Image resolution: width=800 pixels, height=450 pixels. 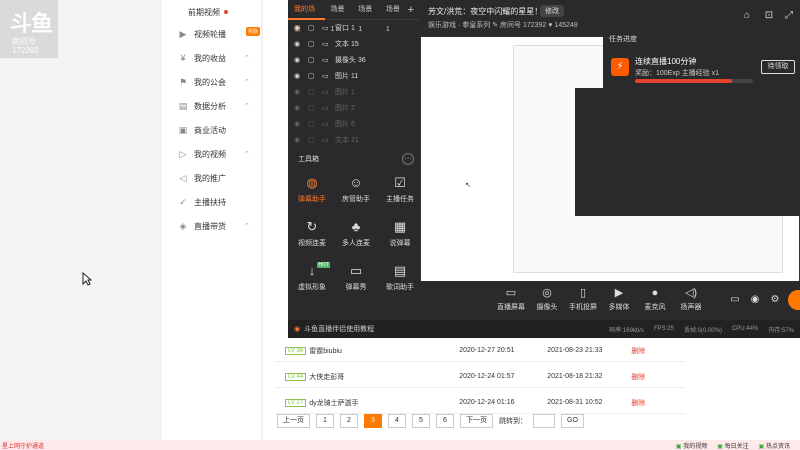 I want to click on lock-icon: ⊡, so click(x=769, y=17).